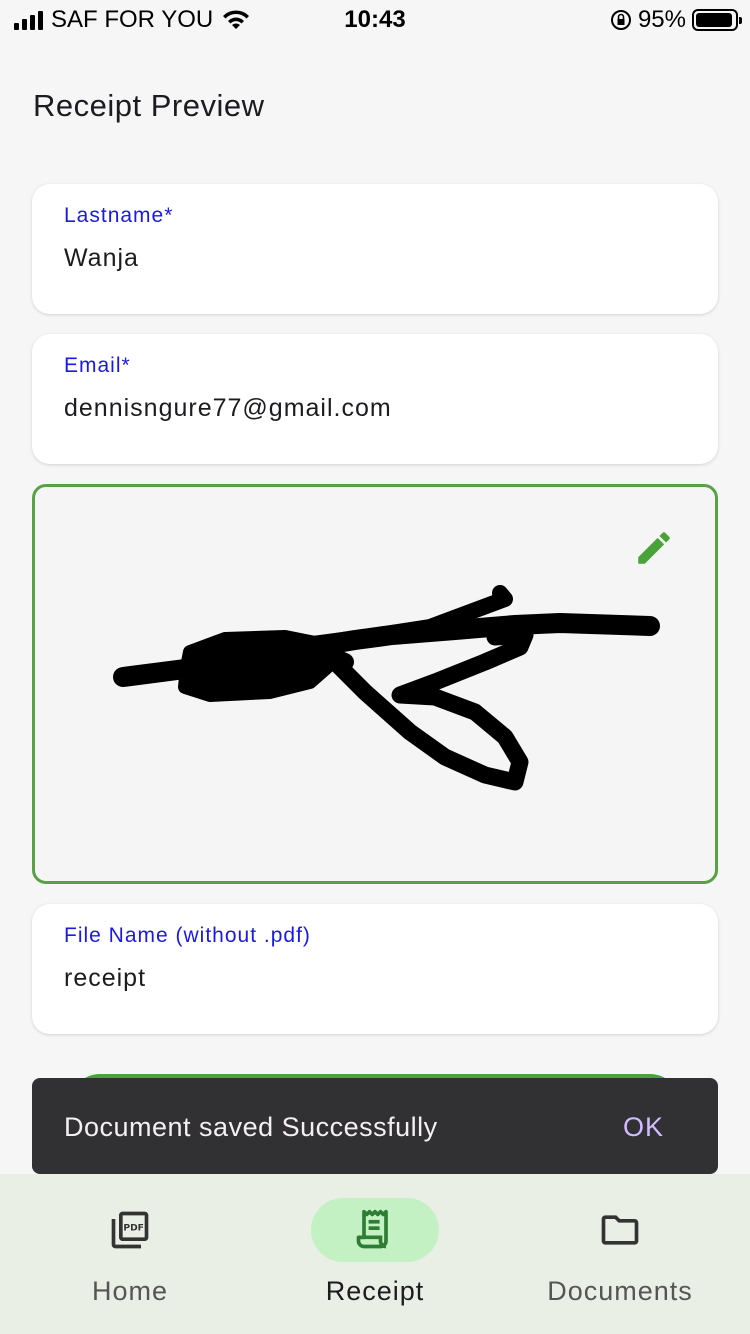 Image resolution: width=750 pixels, height=1334 pixels. Describe the element at coordinates (375, 20) in the screenshot. I see `status-bar: SAF FOR YOU 10:43 95%` at that location.